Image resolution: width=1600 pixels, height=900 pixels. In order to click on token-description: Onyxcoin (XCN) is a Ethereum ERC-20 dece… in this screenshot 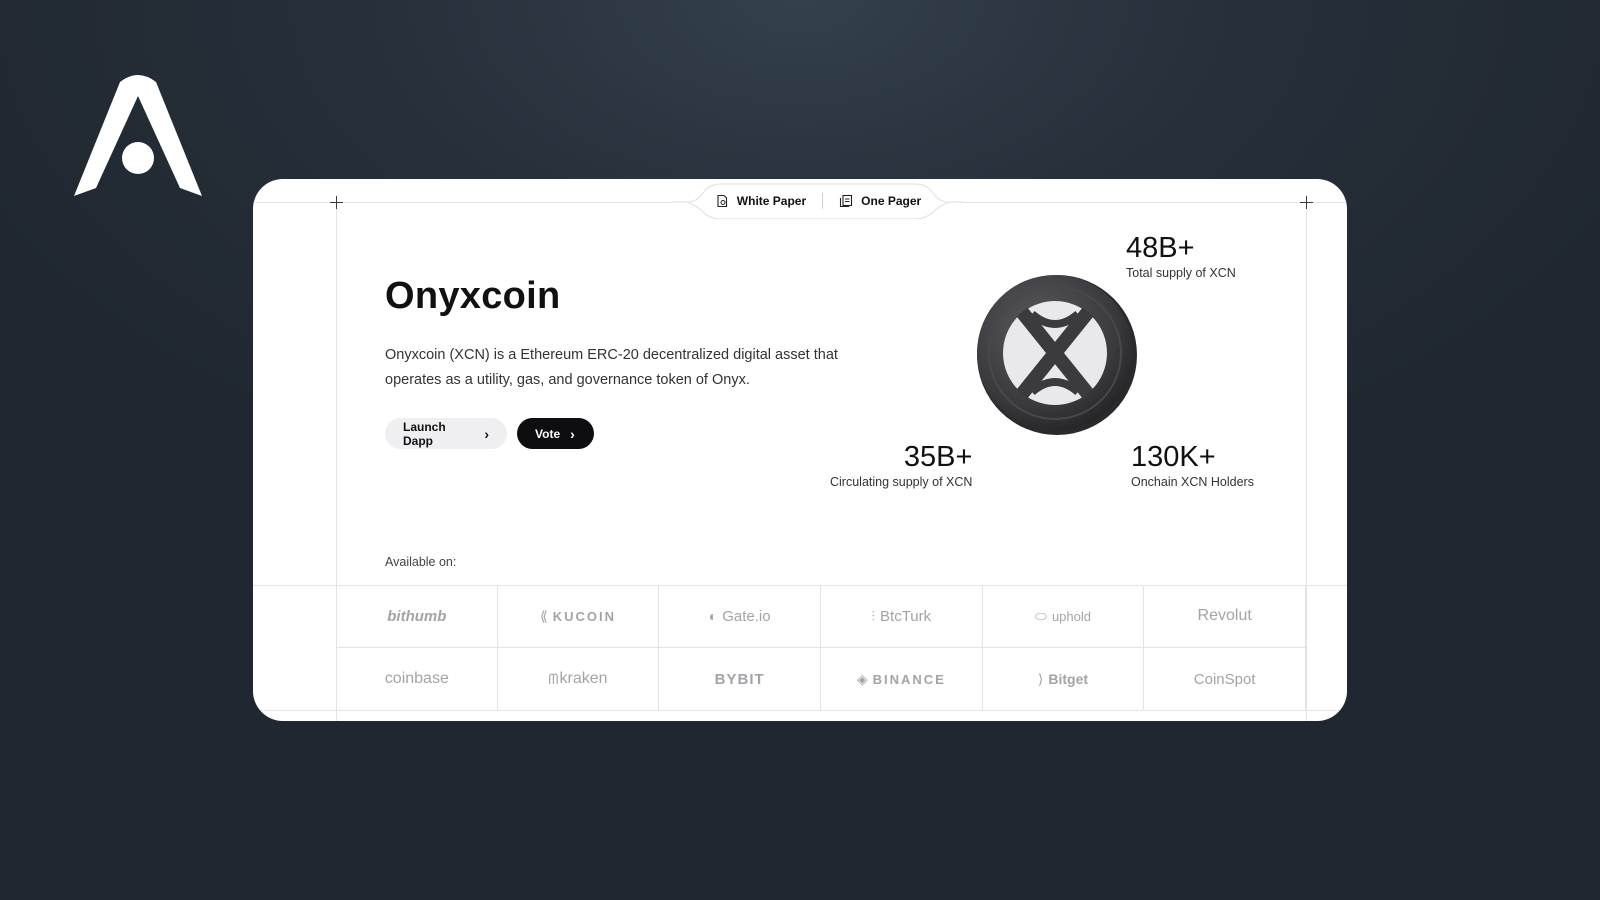, I will do `click(611, 367)`.